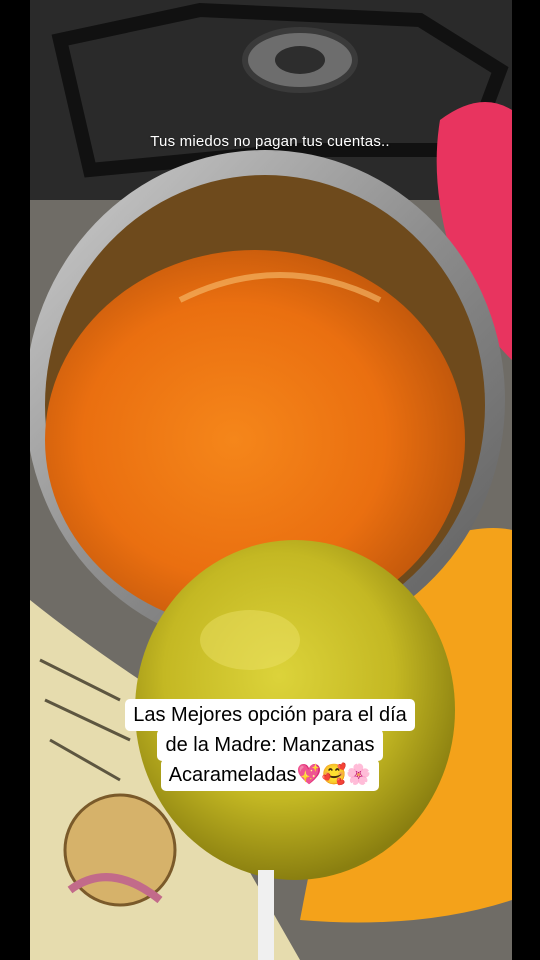  I want to click on bear-drawing, so click(120, 850).